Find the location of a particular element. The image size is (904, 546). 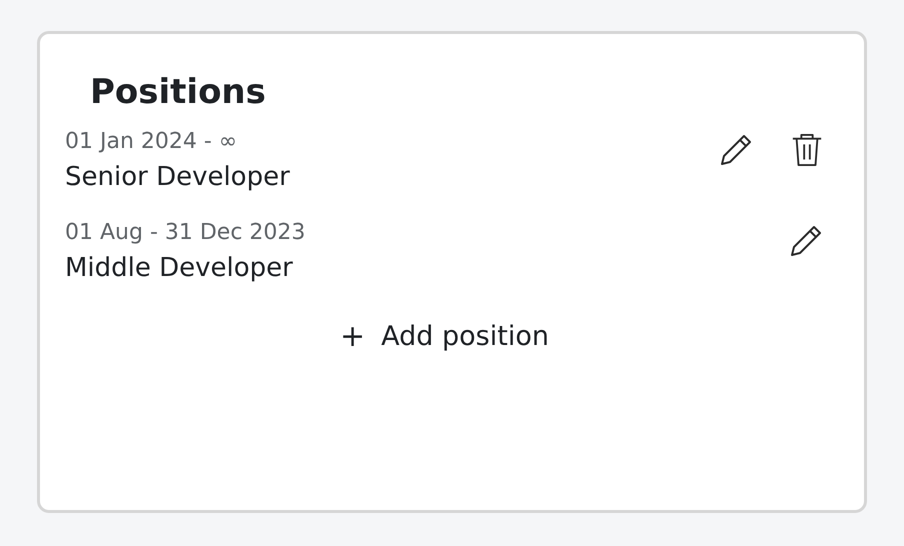

card-title: Positions is located at coordinates (178, 92).